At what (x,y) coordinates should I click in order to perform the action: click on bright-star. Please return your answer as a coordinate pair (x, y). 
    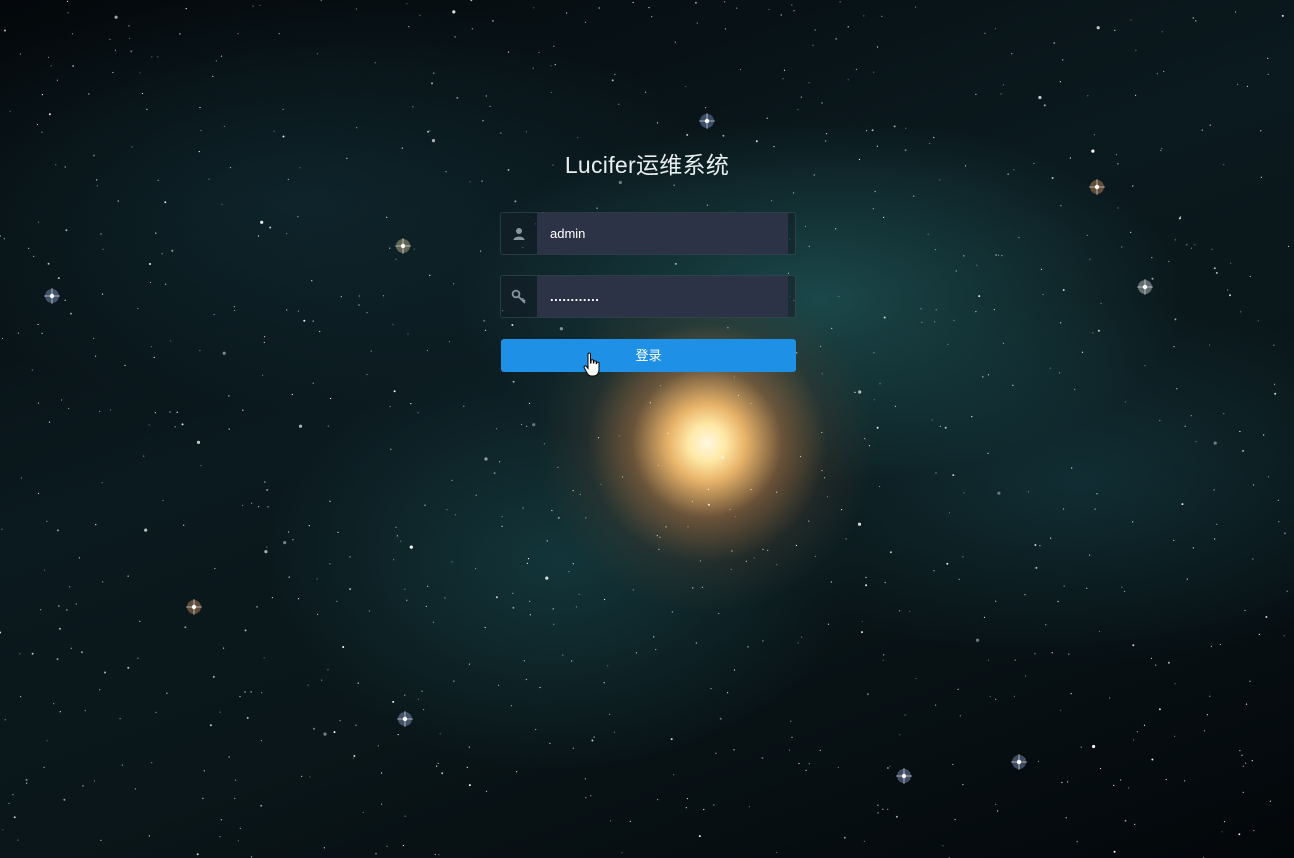
    Looking at the image, I should click on (194, 607).